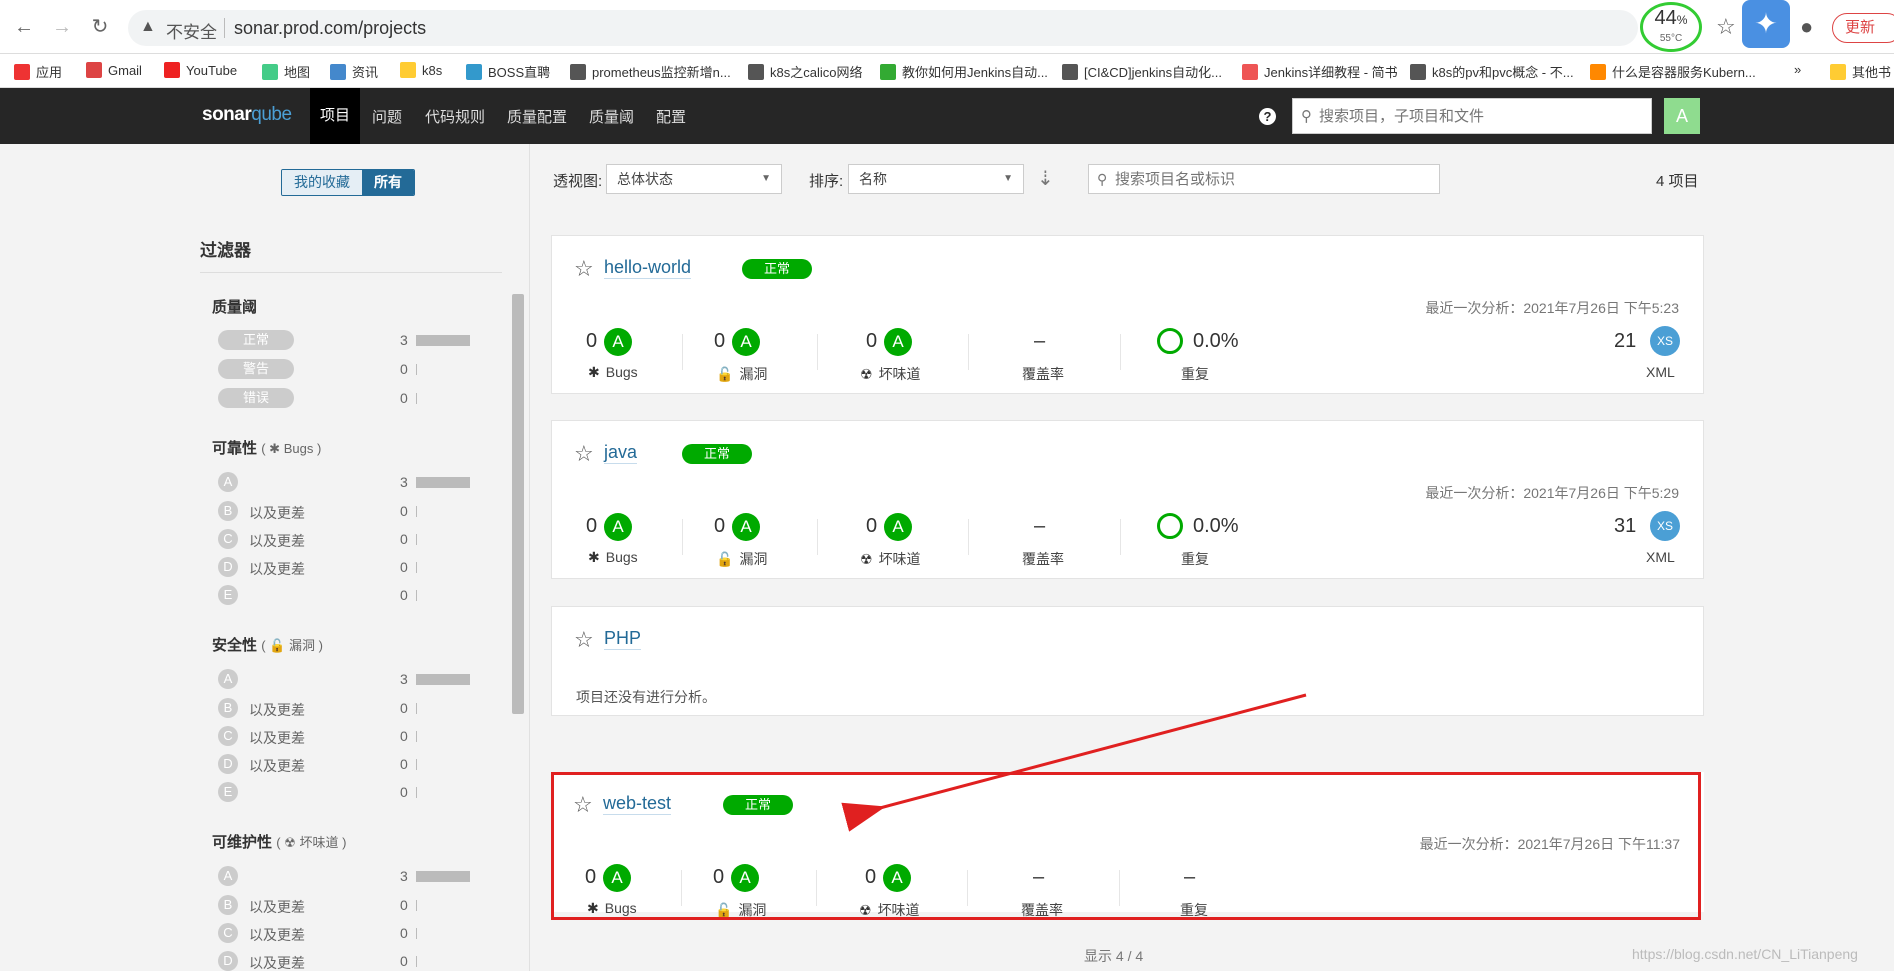 The height and width of the screenshot is (971, 1894). I want to click on nav-issues: 问题, so click(387, 116).